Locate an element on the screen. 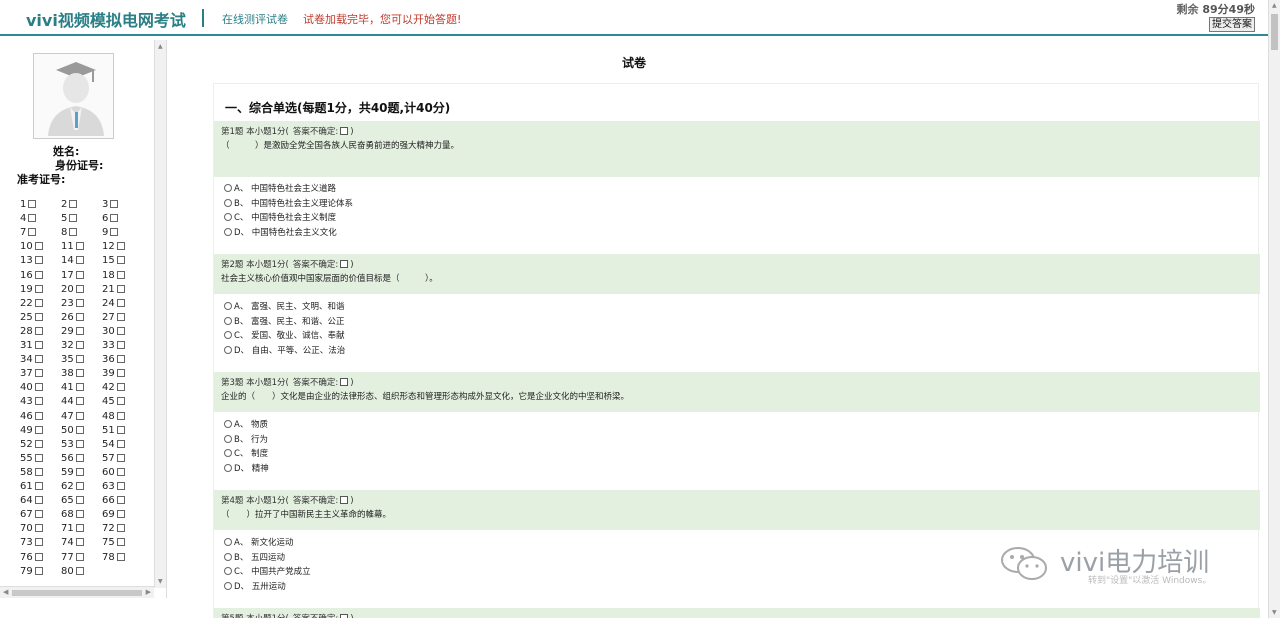  question-nav-item: 78 is located at coordinates (113, 558).